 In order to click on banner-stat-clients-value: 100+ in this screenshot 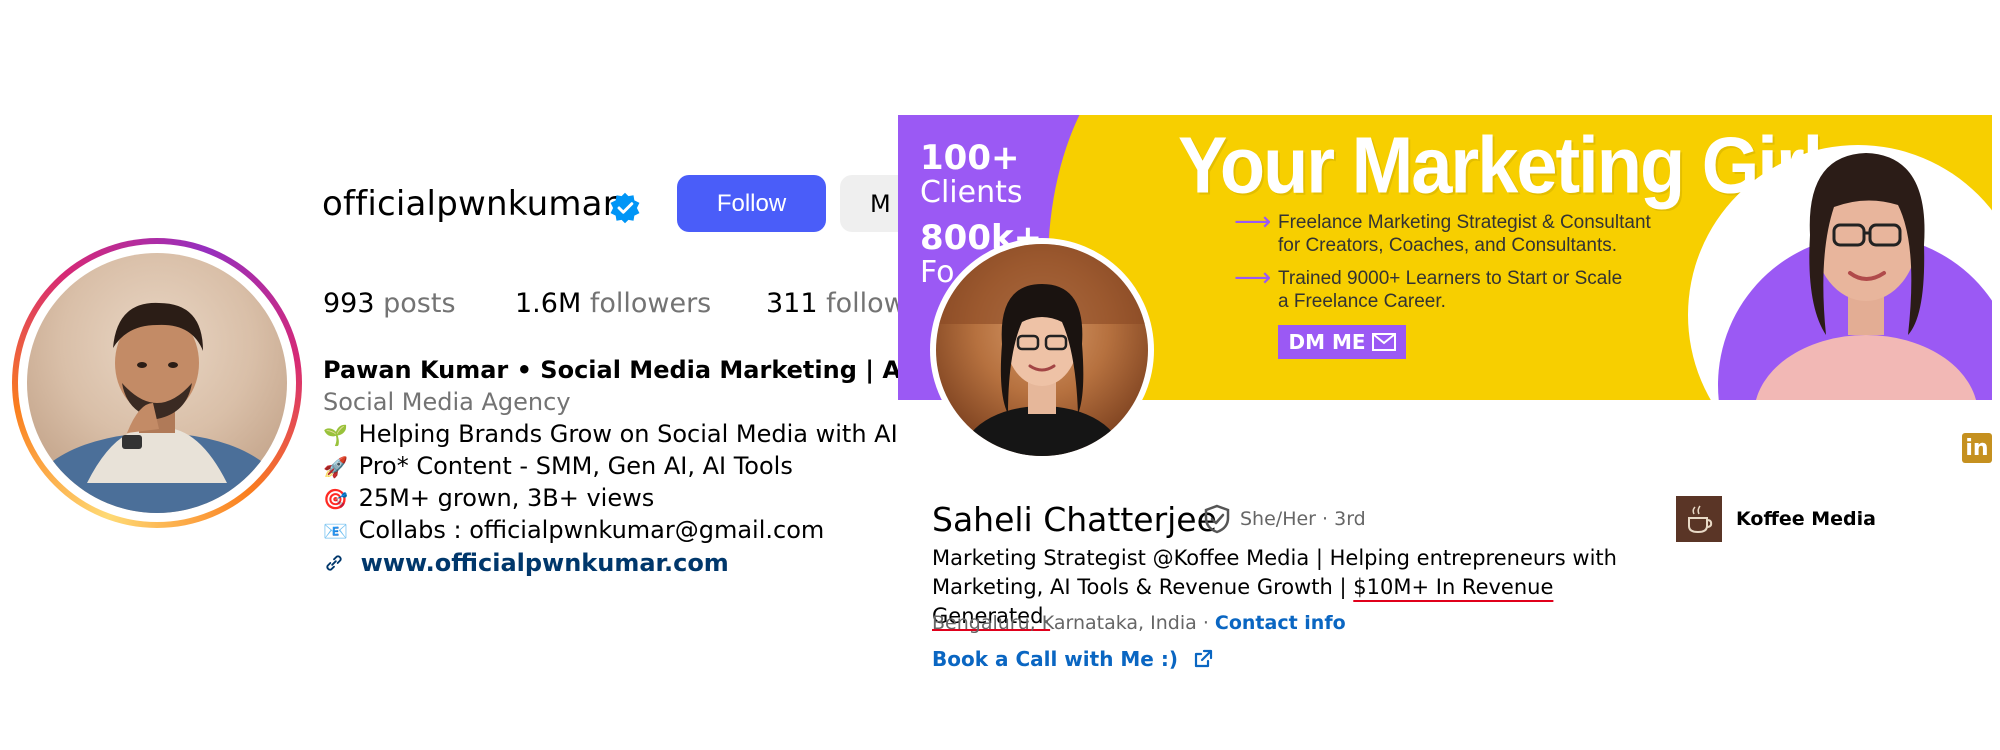, I will do `click(970, 158)`.